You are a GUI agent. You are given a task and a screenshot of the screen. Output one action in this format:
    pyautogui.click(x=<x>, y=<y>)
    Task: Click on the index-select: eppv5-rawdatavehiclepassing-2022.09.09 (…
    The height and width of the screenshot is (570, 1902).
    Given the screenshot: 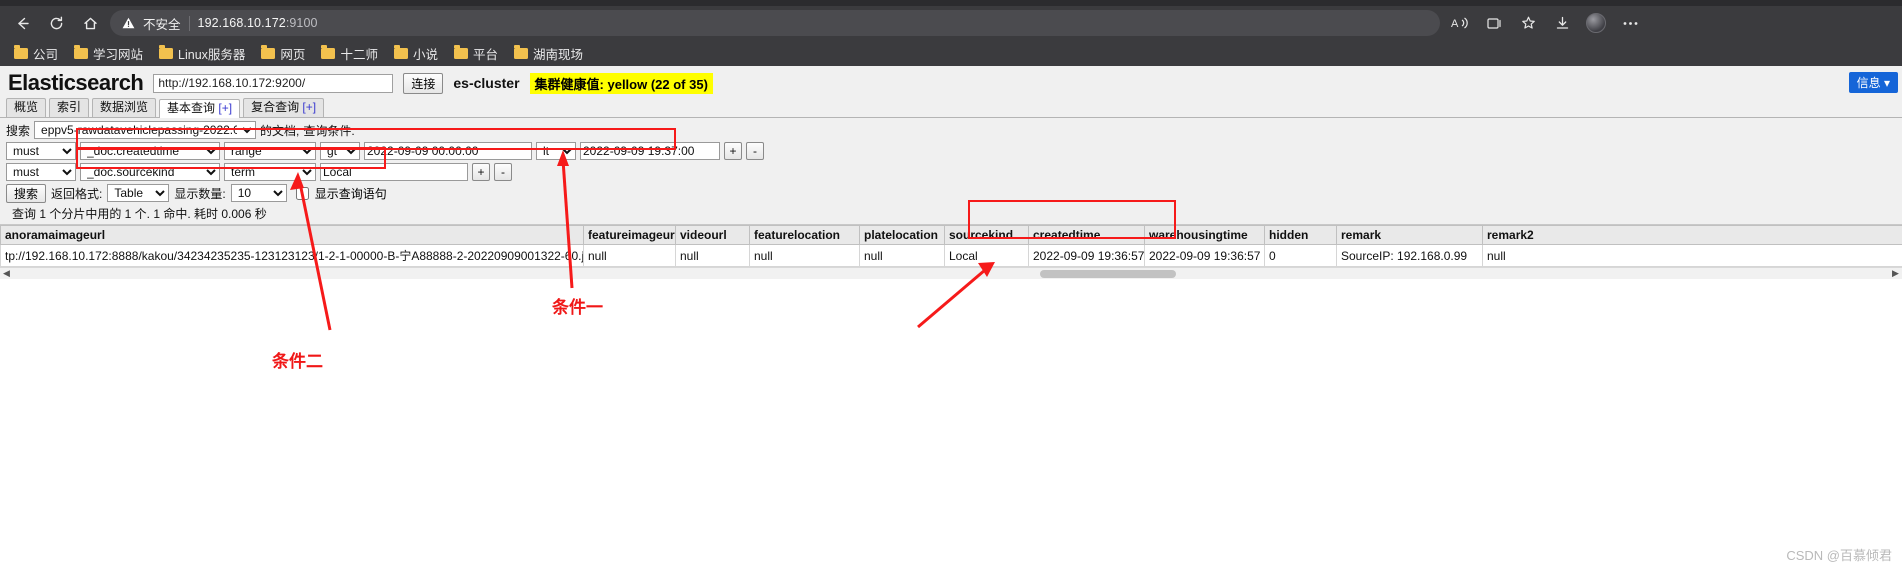 What is the action you would take?
    pyautogui.click(x=145, y=130)
    